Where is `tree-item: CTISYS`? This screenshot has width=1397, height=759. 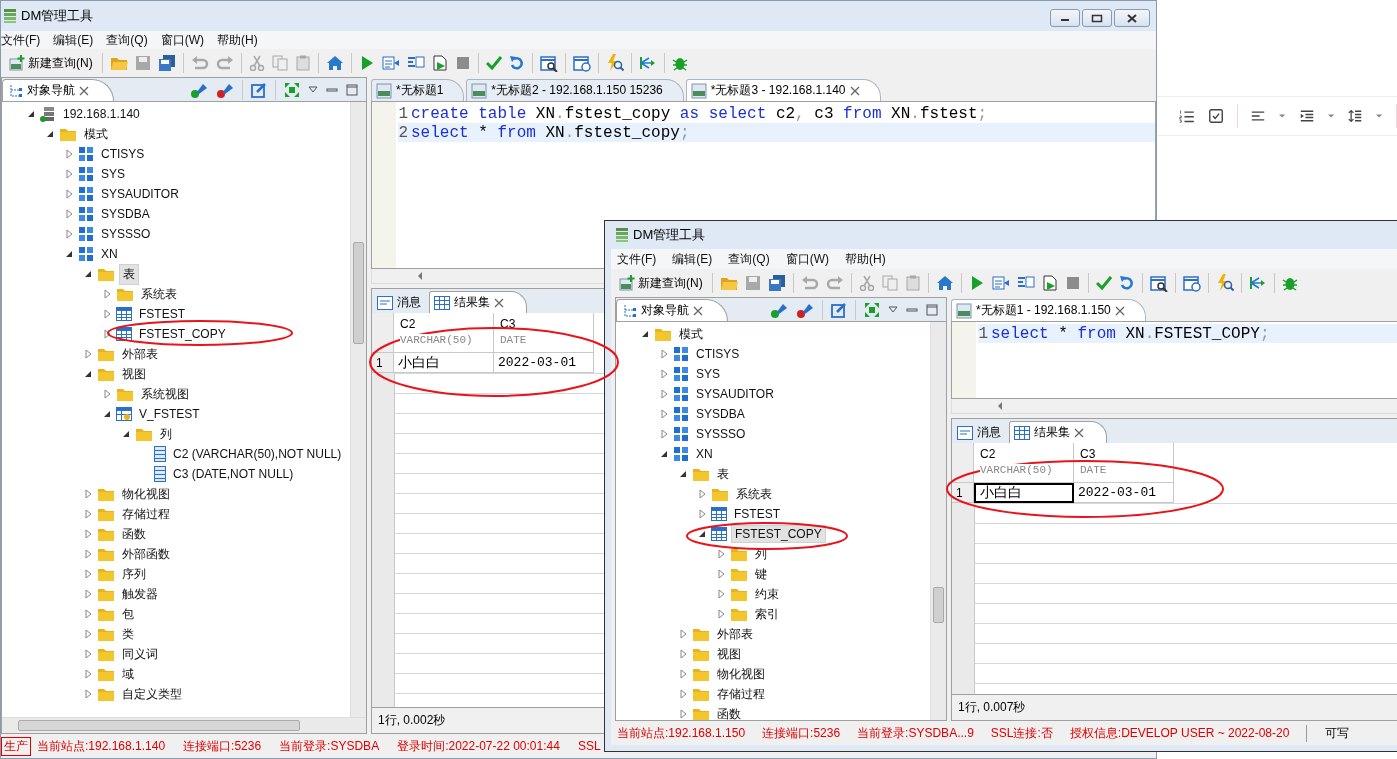
tree-item: CTISYS is located at coordinates (718, 354).